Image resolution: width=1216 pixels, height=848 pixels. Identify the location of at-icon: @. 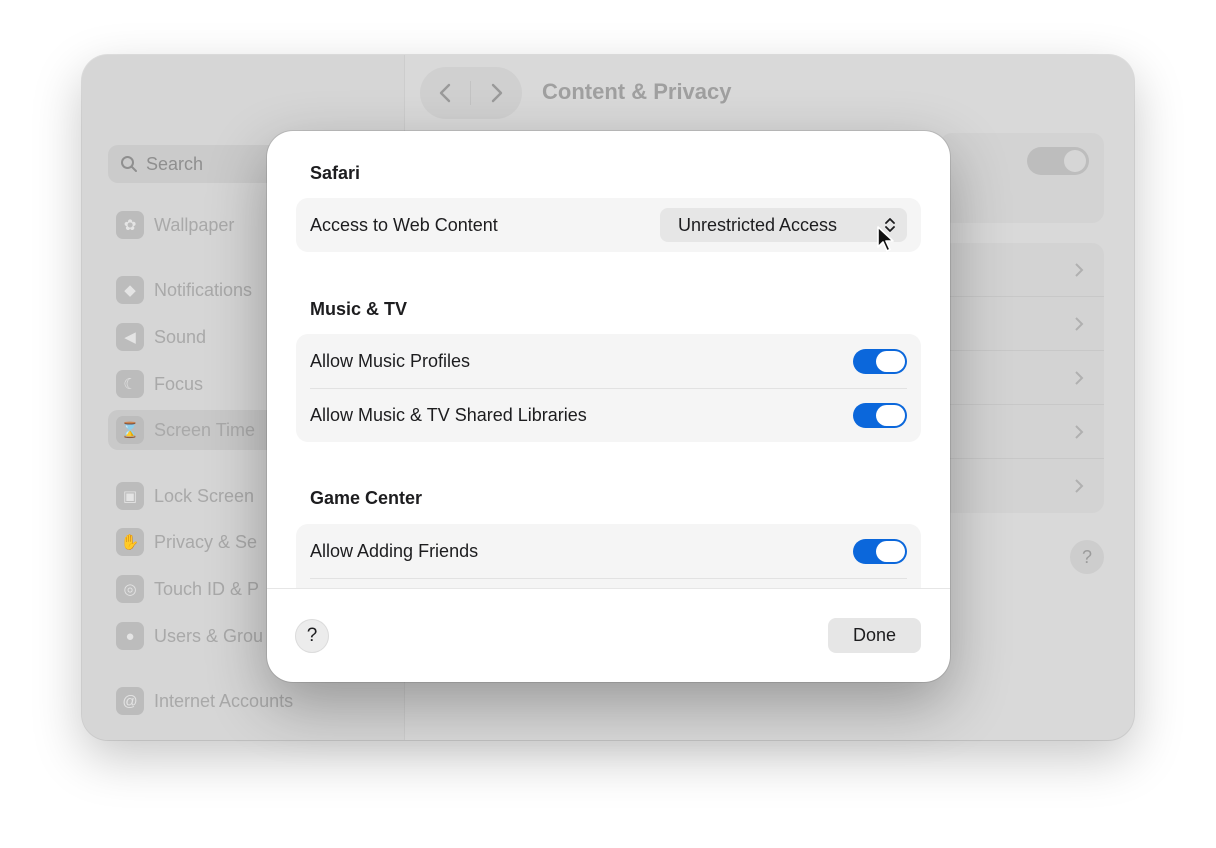
(130, 701).